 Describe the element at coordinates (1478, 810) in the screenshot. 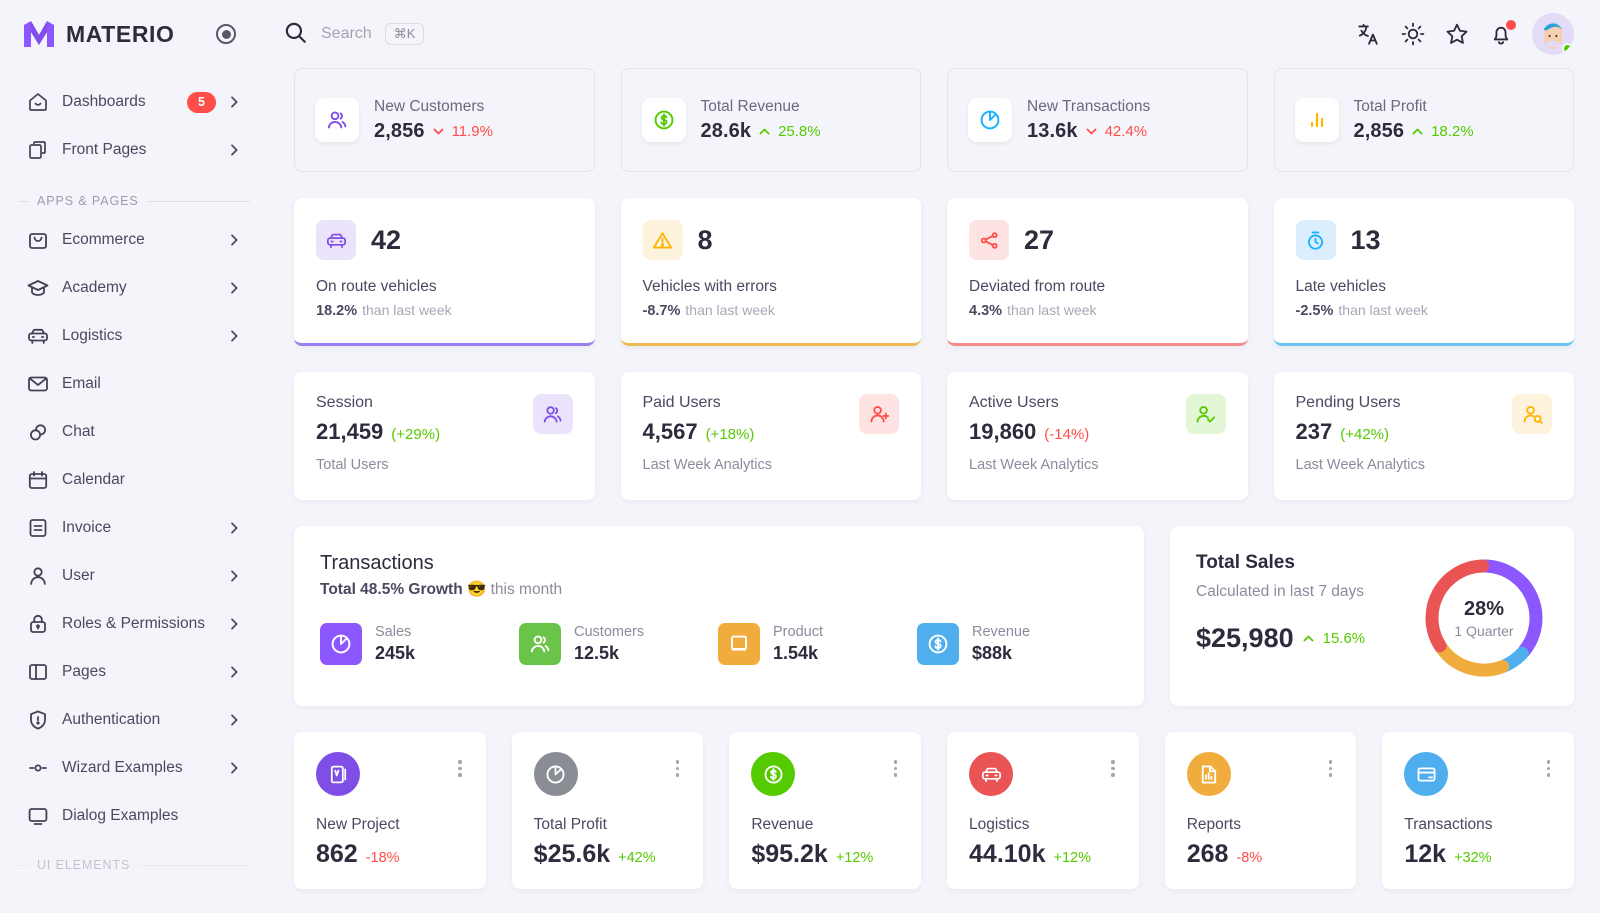

I see `mini-stat-card: Transactions 12k +32%` at that location.